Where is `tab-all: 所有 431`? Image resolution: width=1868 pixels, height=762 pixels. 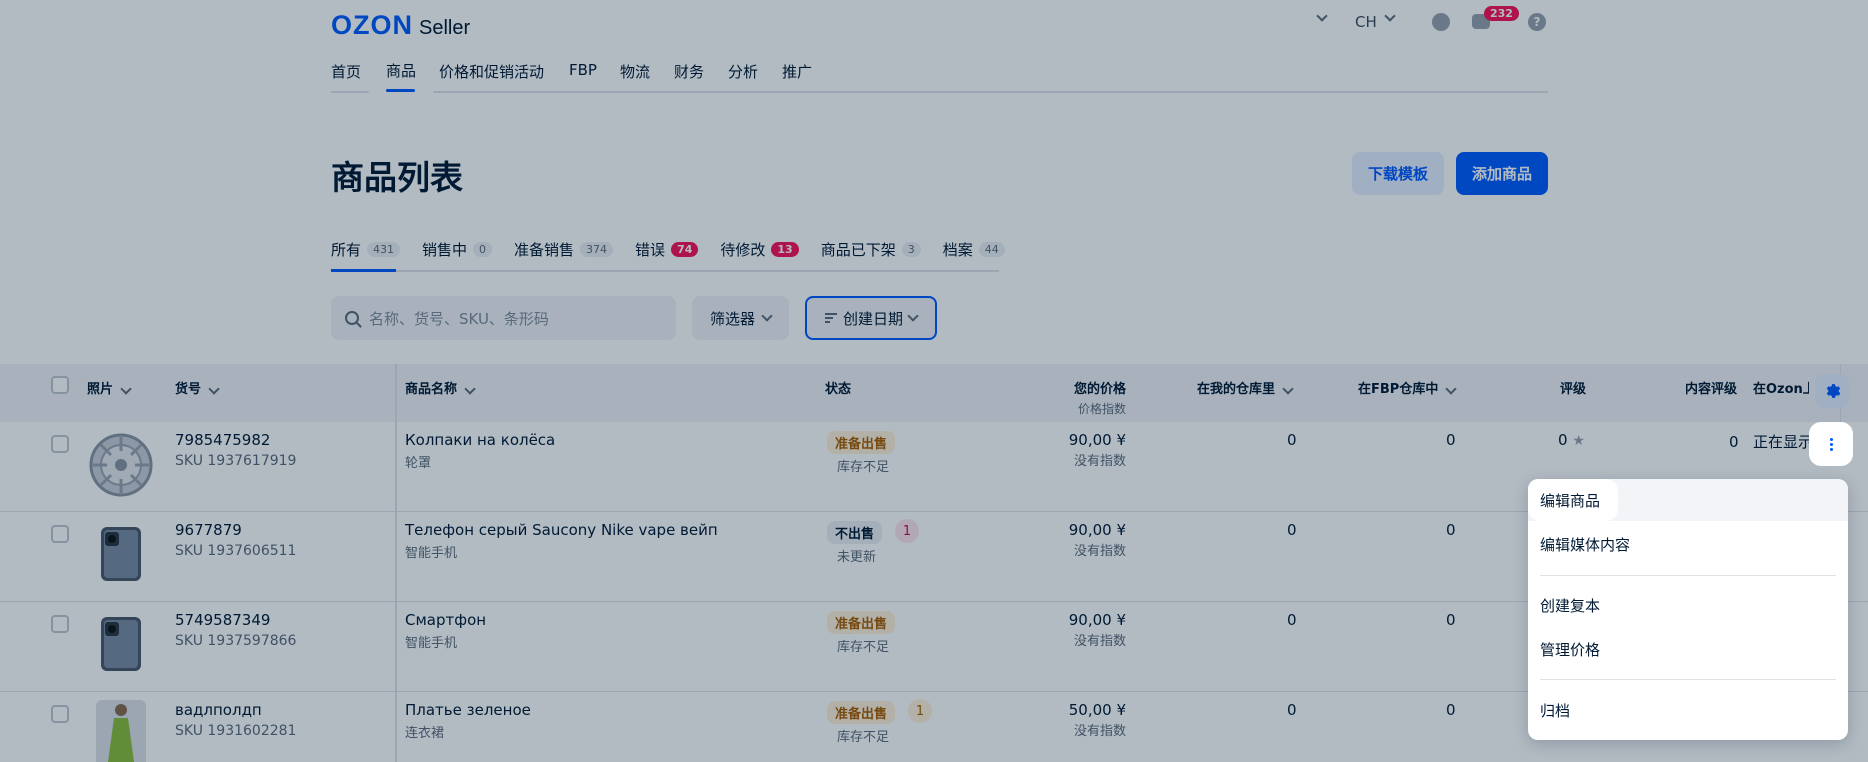 tab-all: 所有 431 is located at coordinates (366, 249).